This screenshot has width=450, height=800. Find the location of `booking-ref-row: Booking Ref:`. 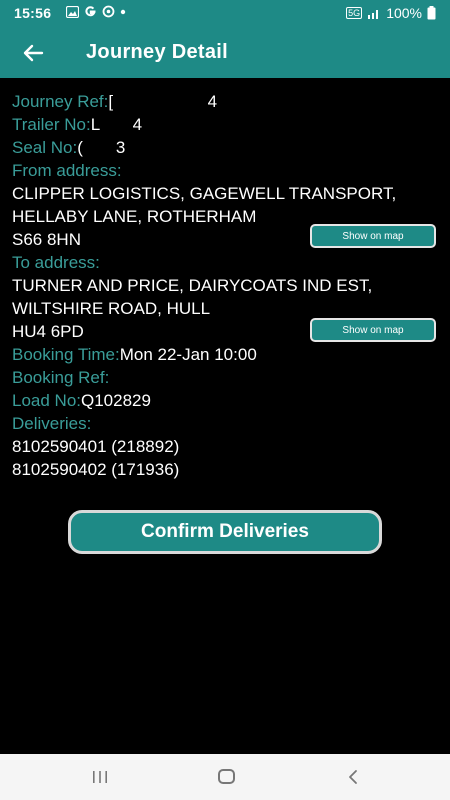

booking-ref-row: Booking Ref: is located at coordinates (226, 377).